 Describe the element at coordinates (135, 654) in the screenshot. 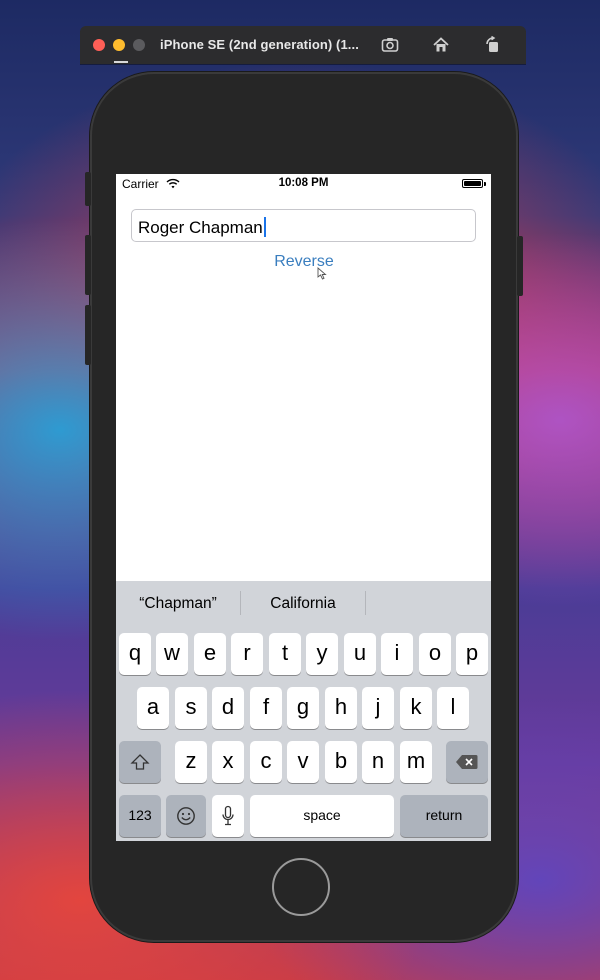

I see `key-q: q` at that location.